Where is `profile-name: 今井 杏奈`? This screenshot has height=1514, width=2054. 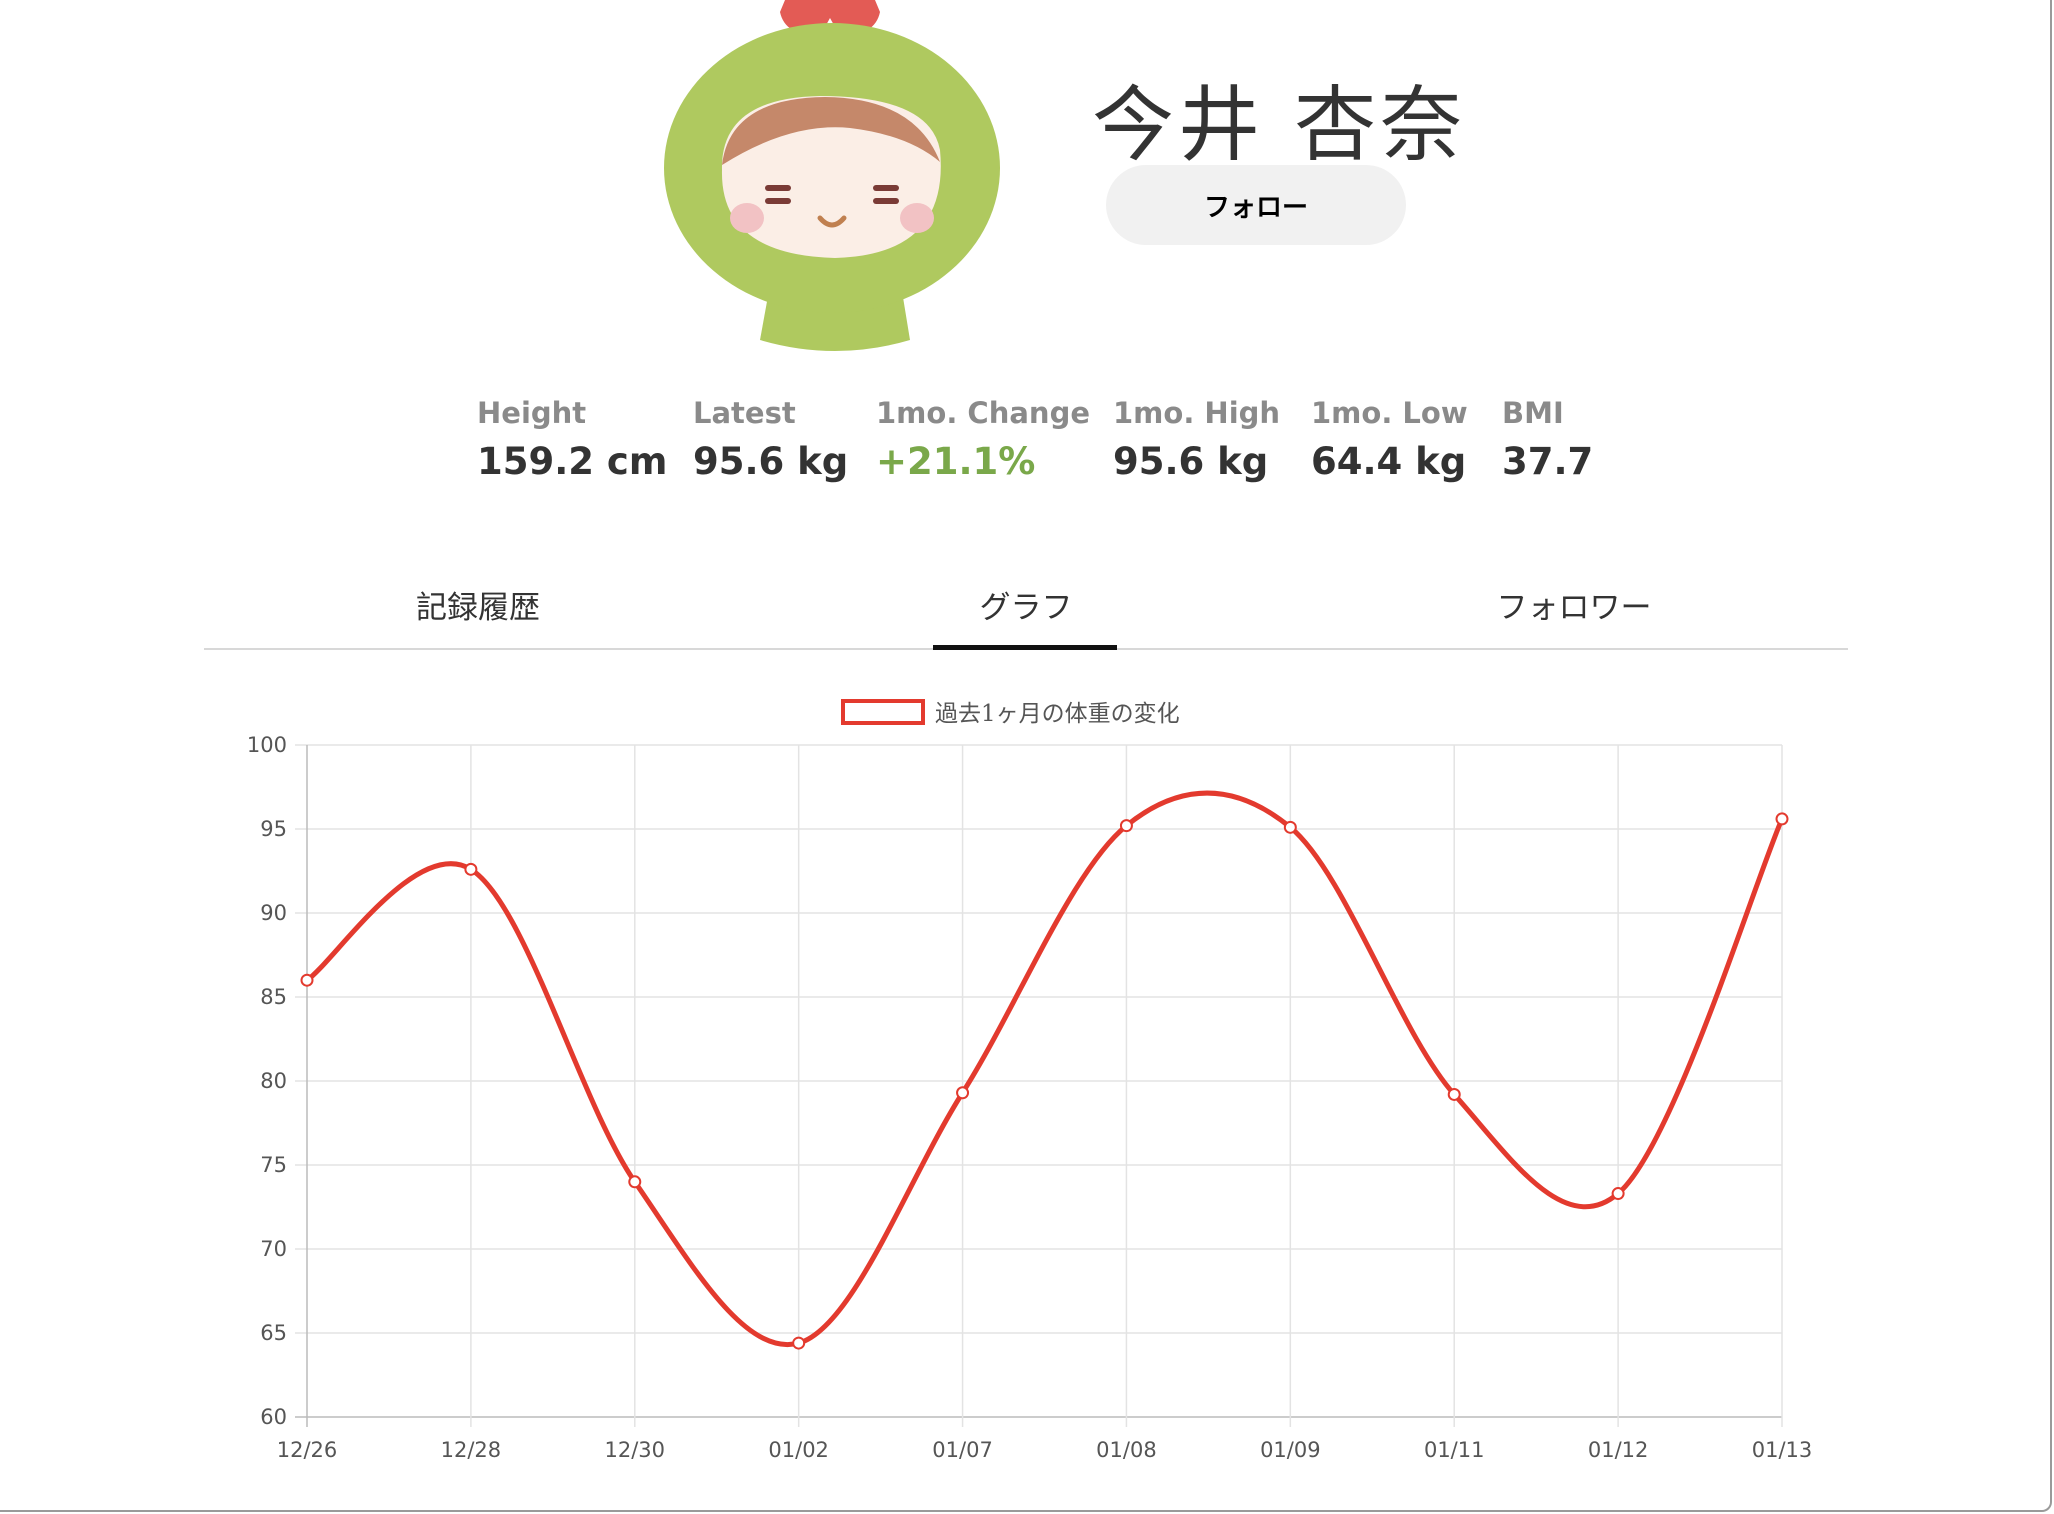
profile-name: 今井 杏奈 is located at coordinates (1279, 125).